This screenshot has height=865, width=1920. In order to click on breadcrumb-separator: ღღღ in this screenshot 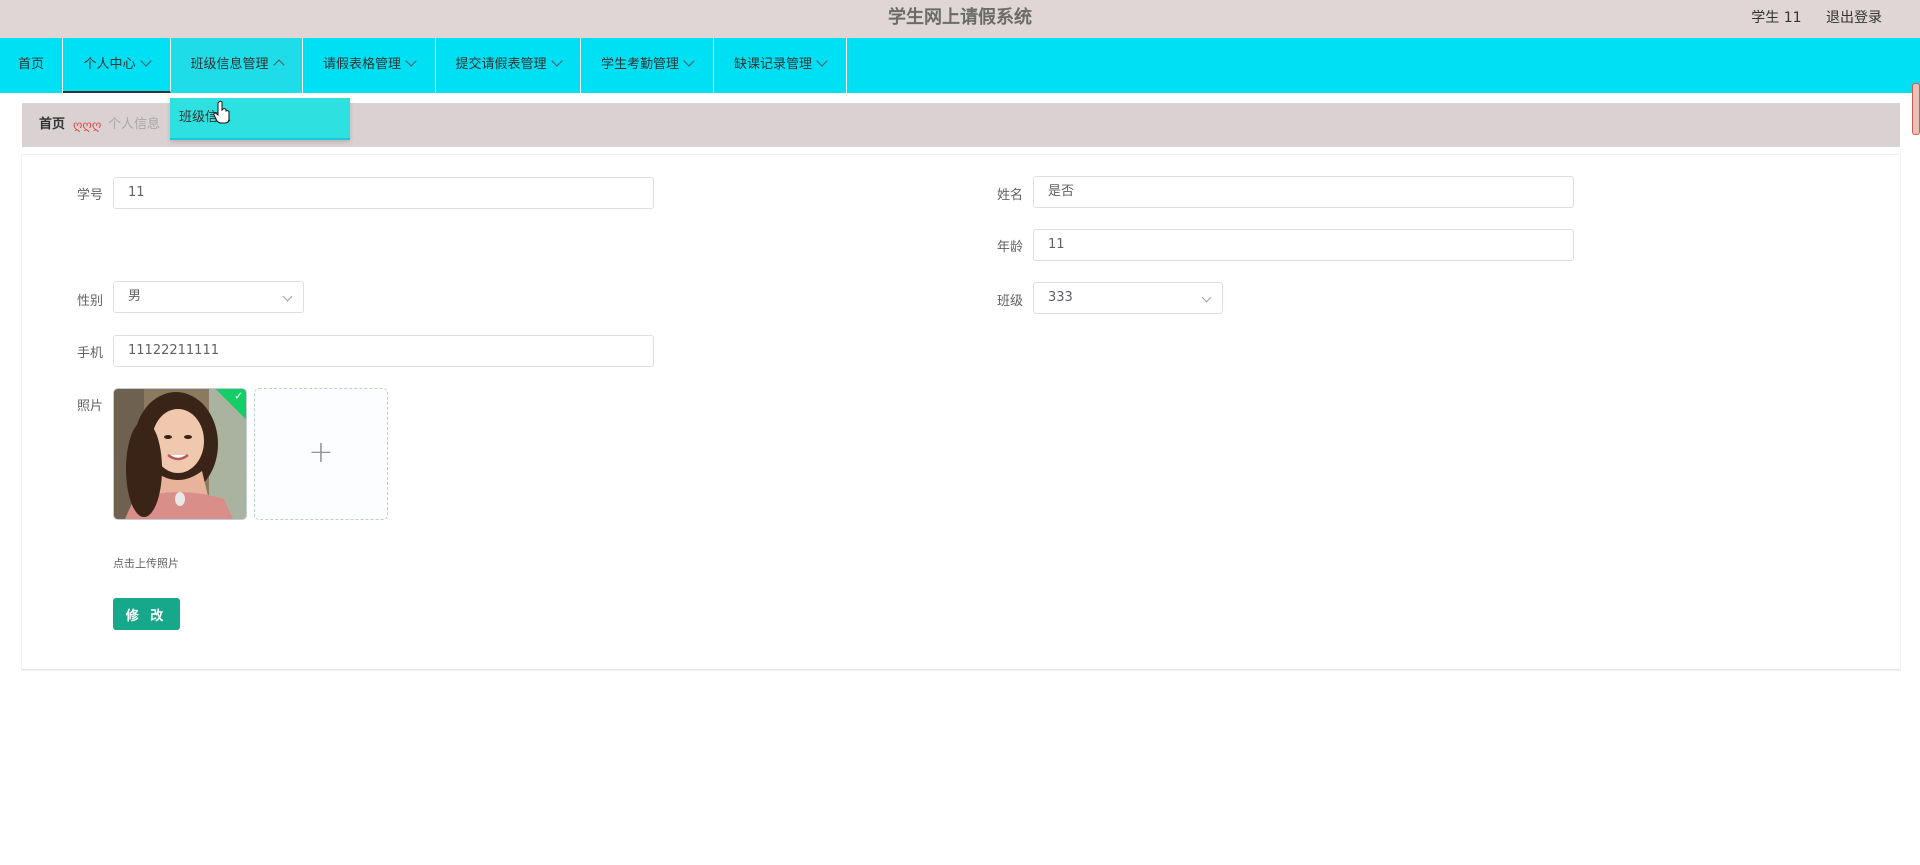, I will do `click(87, 125)`.